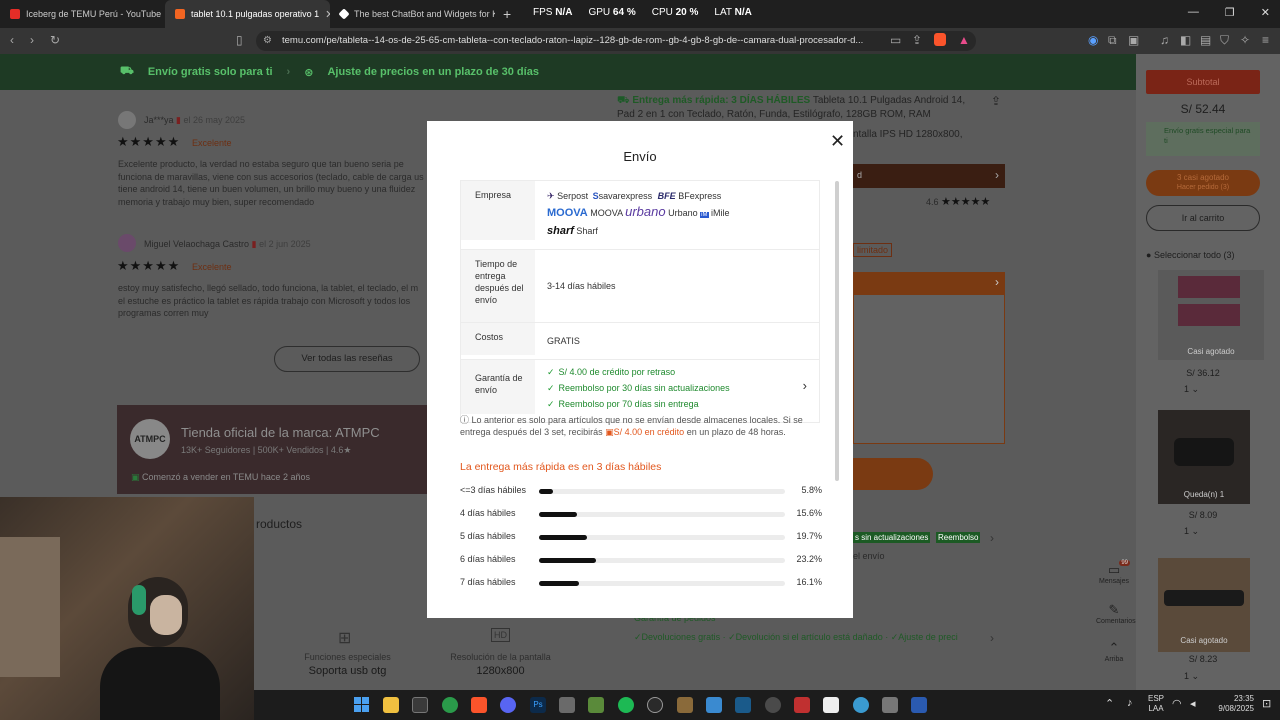  Describe the element at coordinates (1130, 703) in the screenshot. I see `mic-icon: ♪` at that location.